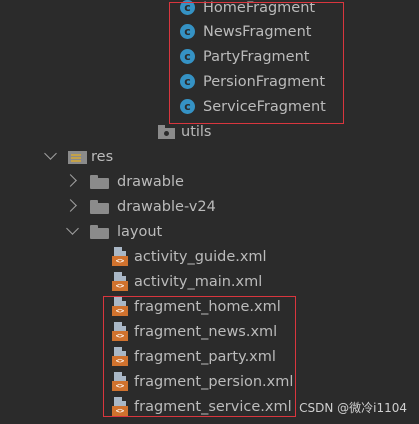 Image resolution: width=419 pixels, height=424 pixels. I want to click on highlight-box-classes, so click(256, 63).